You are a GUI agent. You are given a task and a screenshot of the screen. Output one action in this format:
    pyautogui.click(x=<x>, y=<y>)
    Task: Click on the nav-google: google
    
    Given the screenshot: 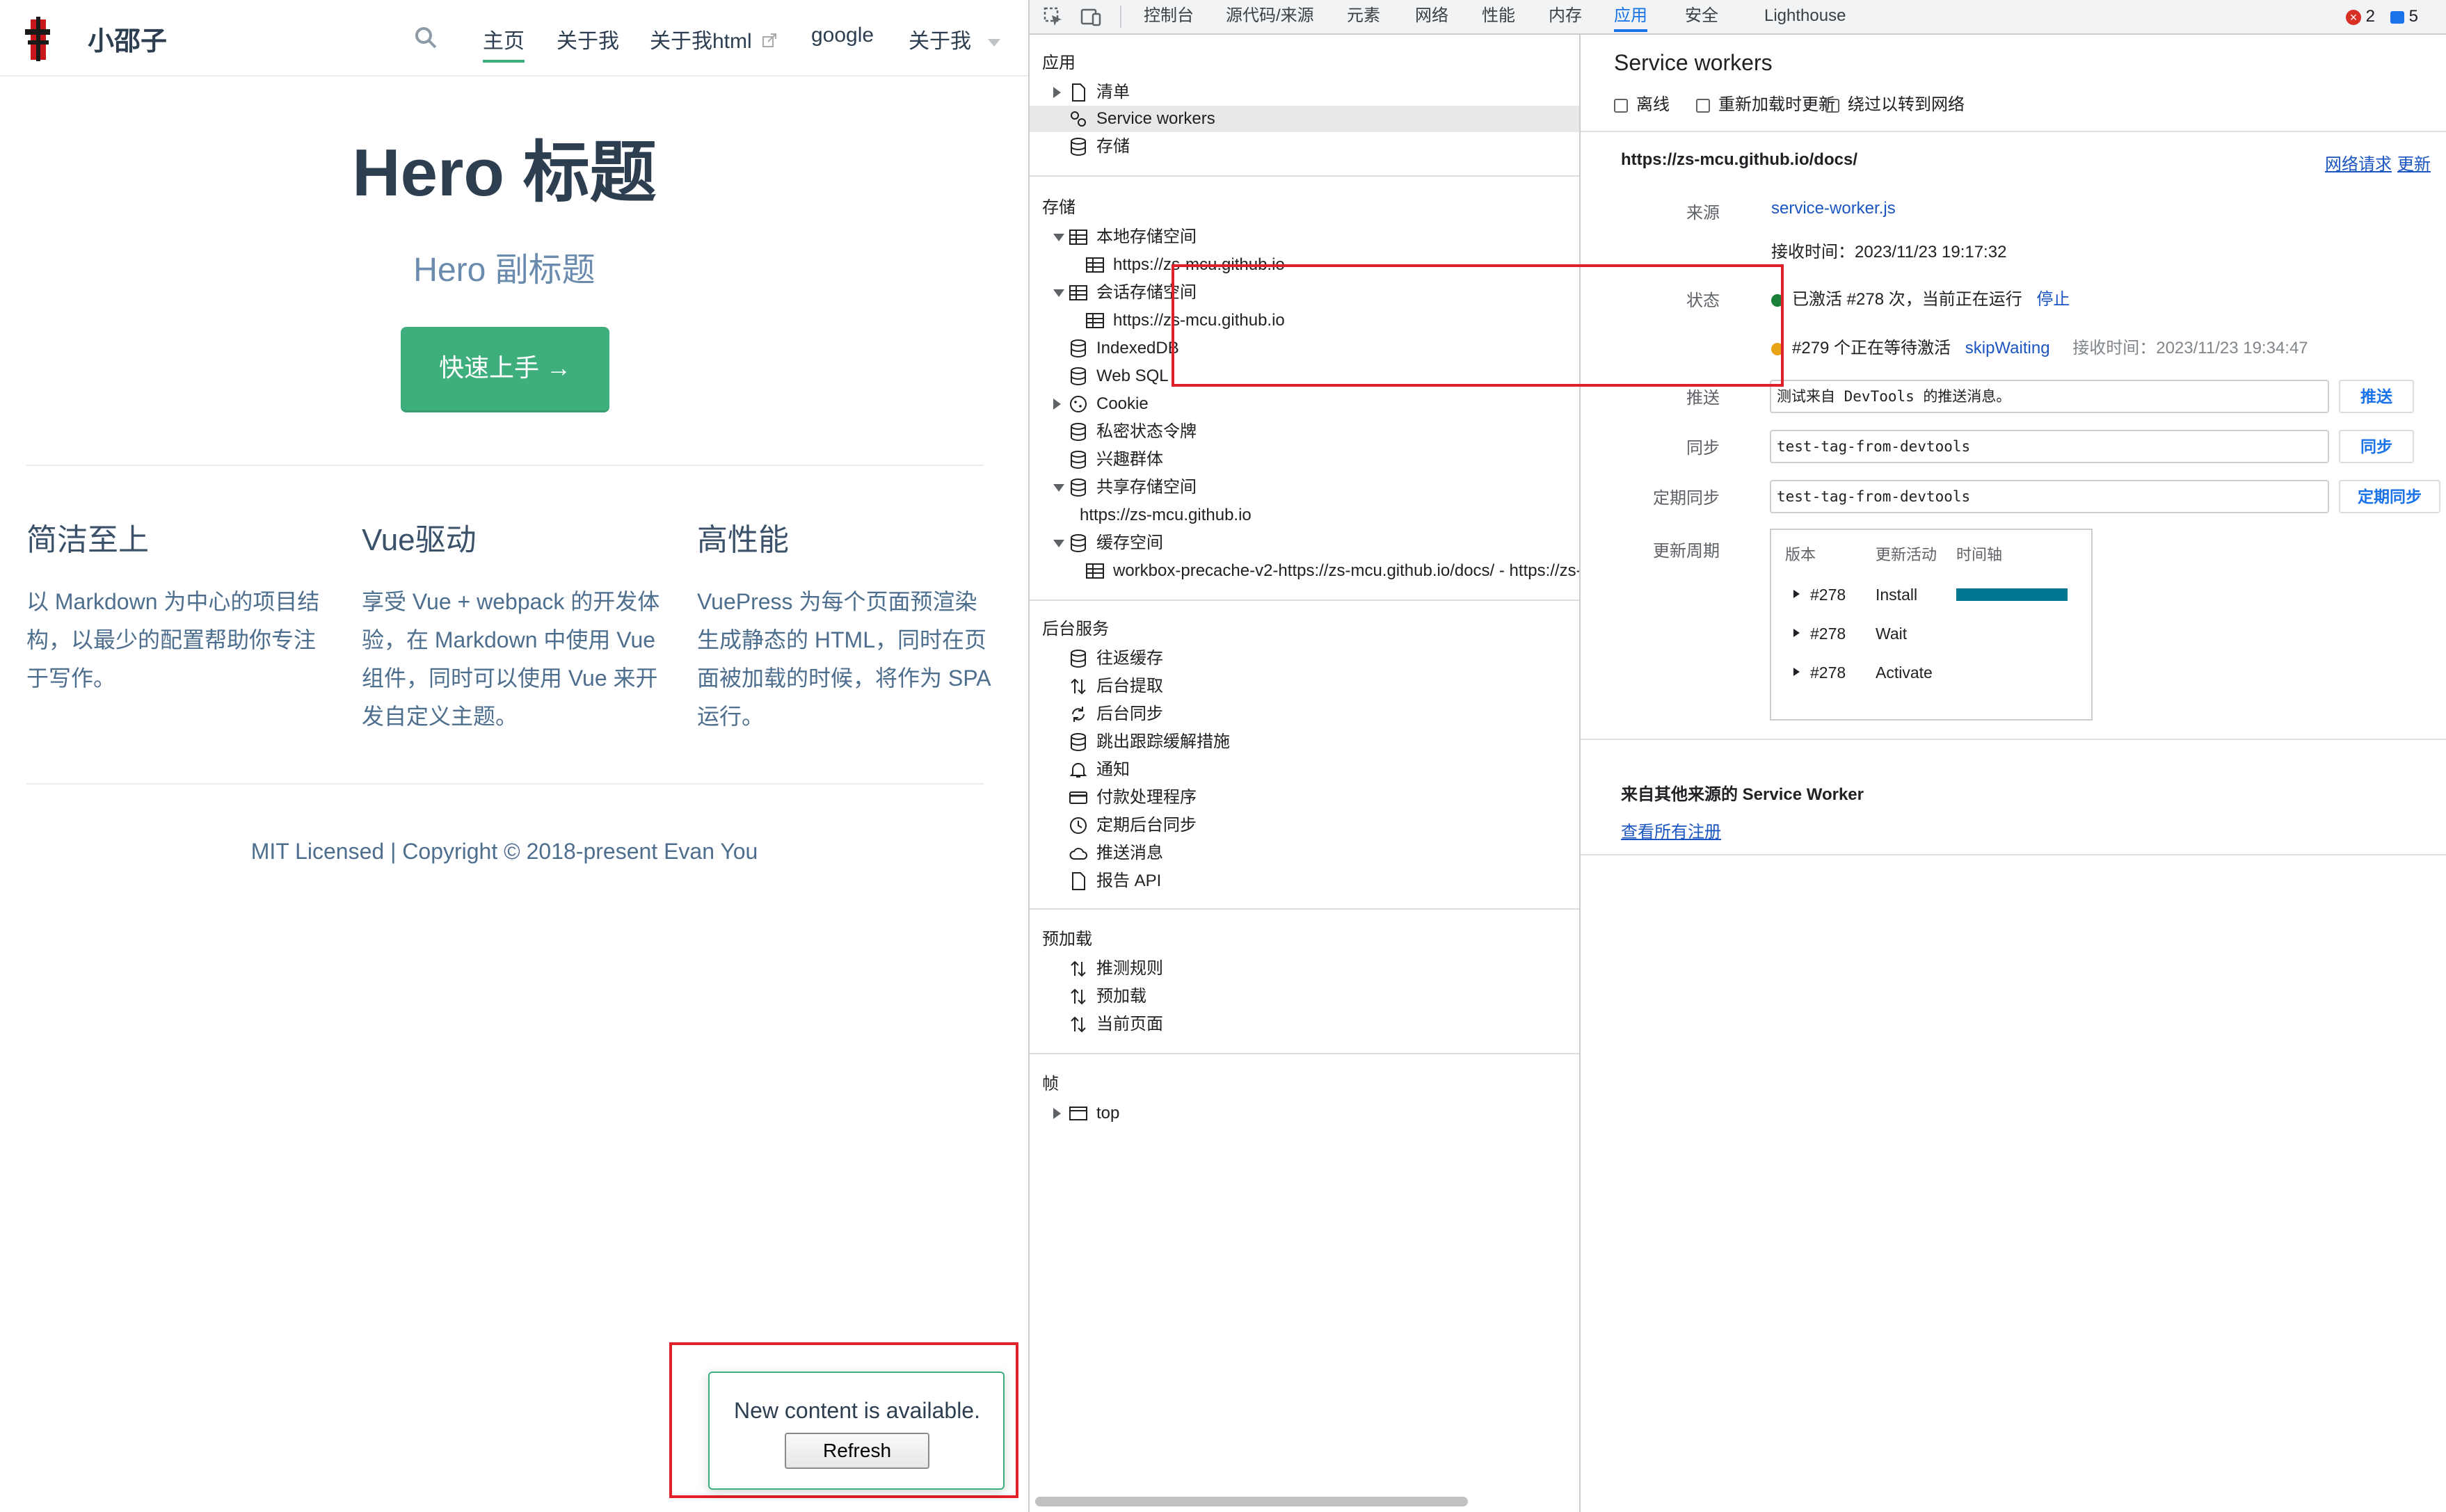 What is the action you would take?
    pyautogui.click(x=842, y=35)
    